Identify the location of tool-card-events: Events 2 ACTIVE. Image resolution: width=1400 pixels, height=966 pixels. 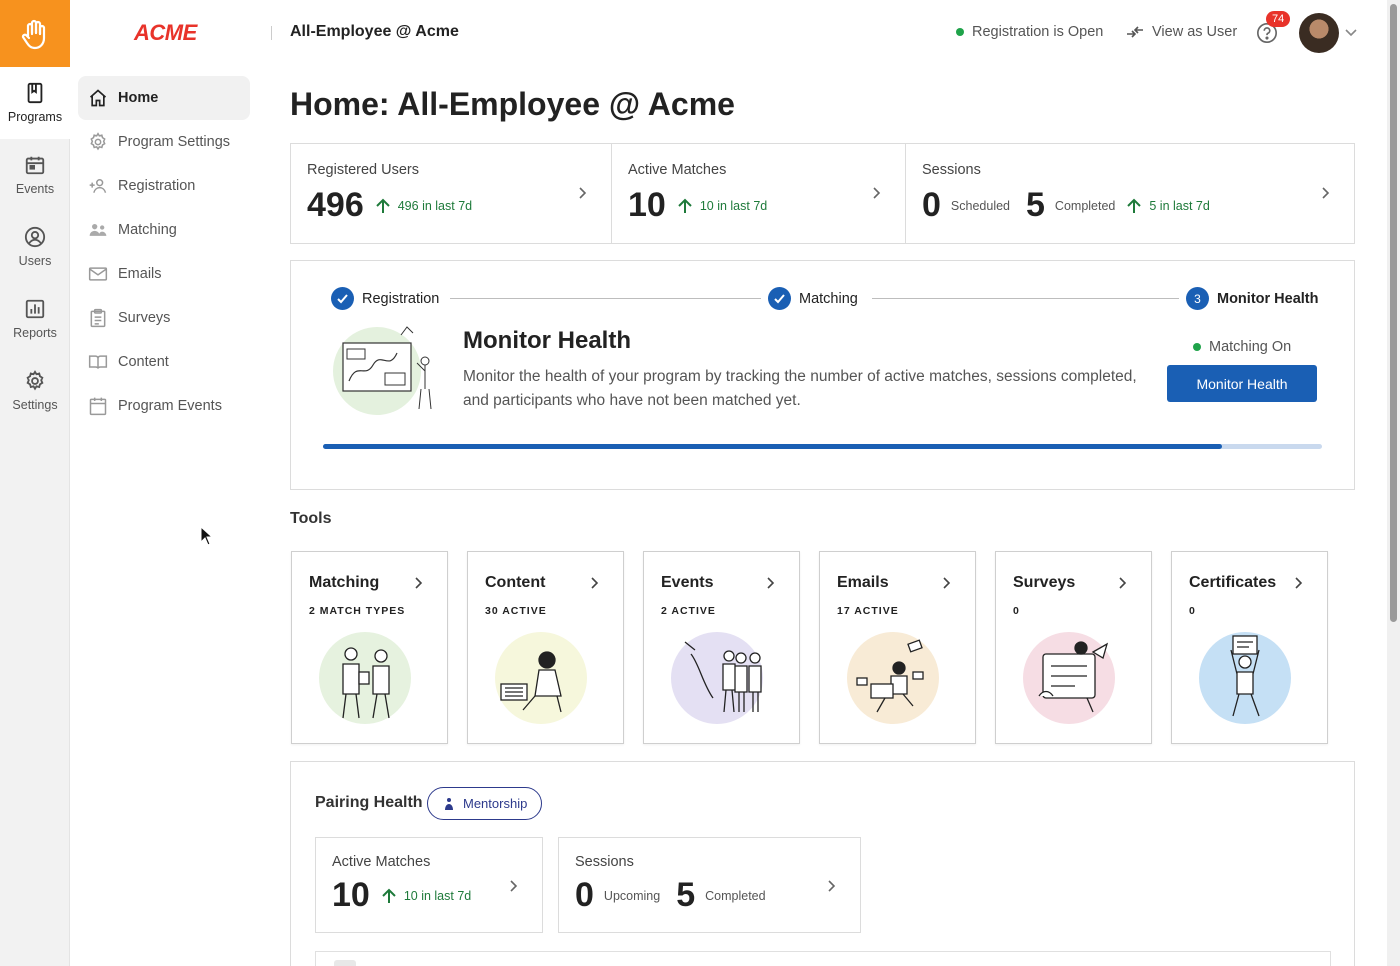
(721, 647).